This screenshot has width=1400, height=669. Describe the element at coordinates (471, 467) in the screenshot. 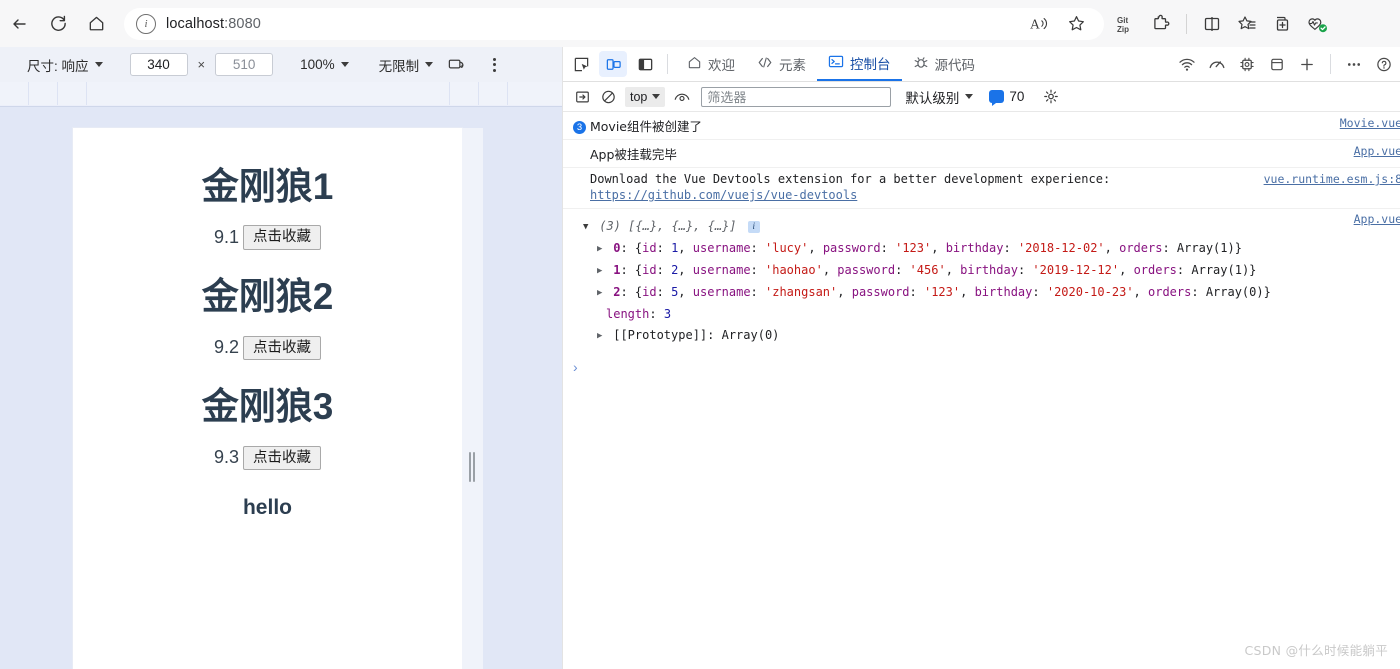

I see `viewport-resize-handle` at that location.